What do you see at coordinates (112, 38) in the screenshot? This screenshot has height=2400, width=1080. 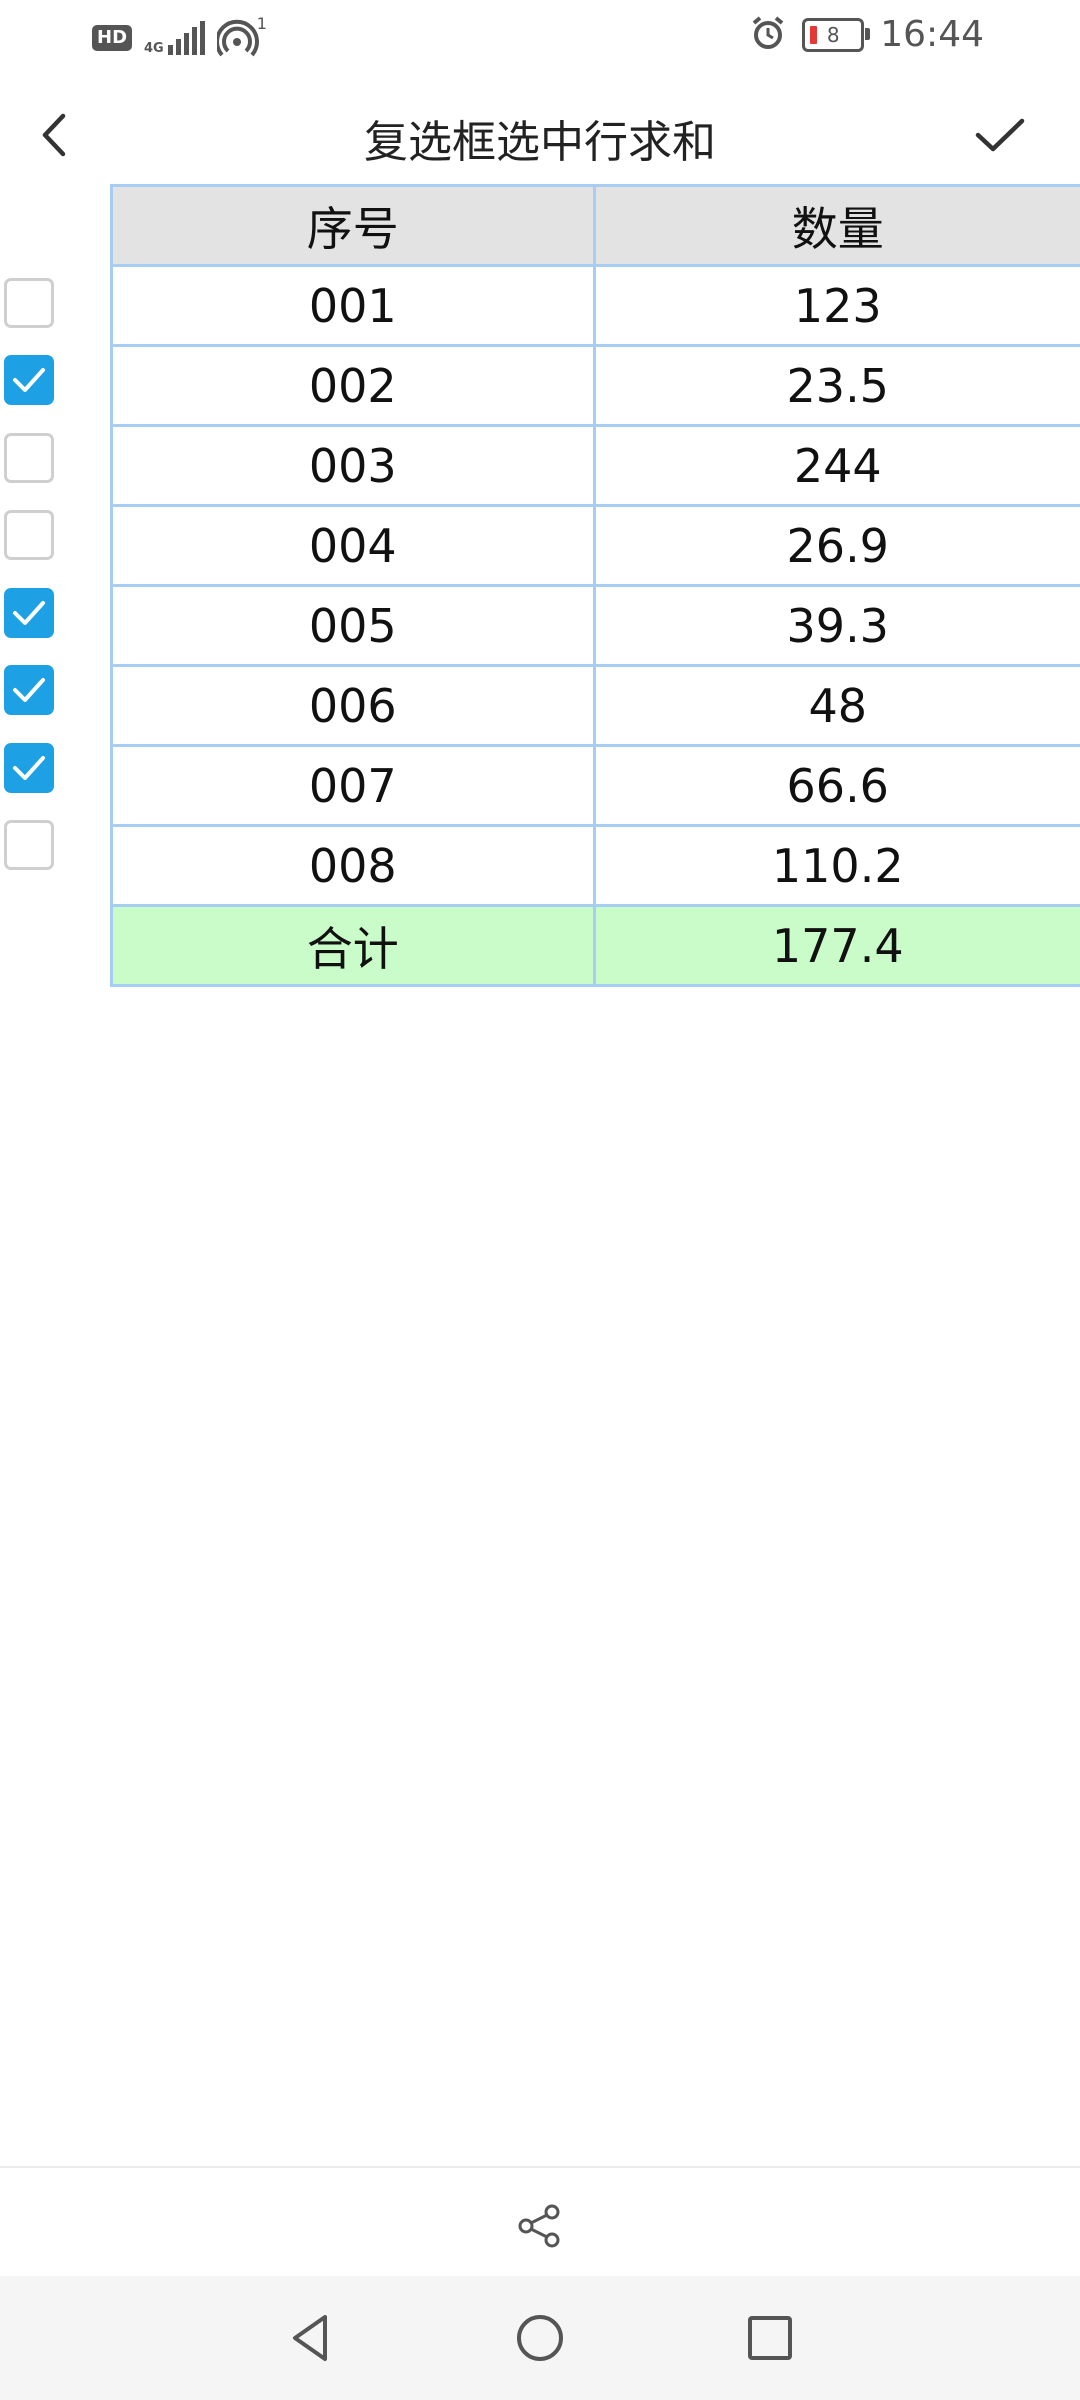 I see `hd-badge: HD` at bounding box center [112, 38].